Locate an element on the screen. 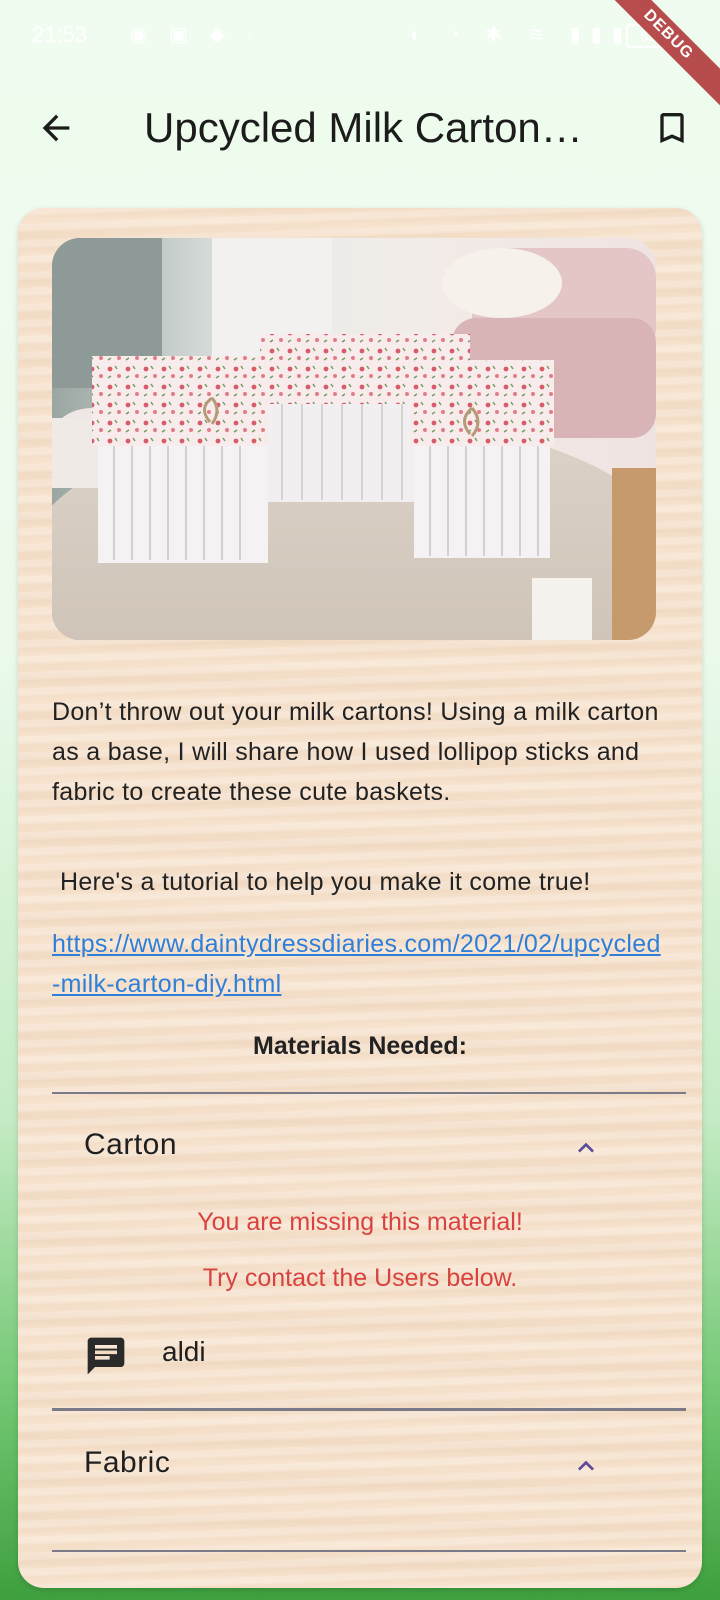 This screenshot has height=1600, width=720. bookmark-button is located at coordinates (672, 128).